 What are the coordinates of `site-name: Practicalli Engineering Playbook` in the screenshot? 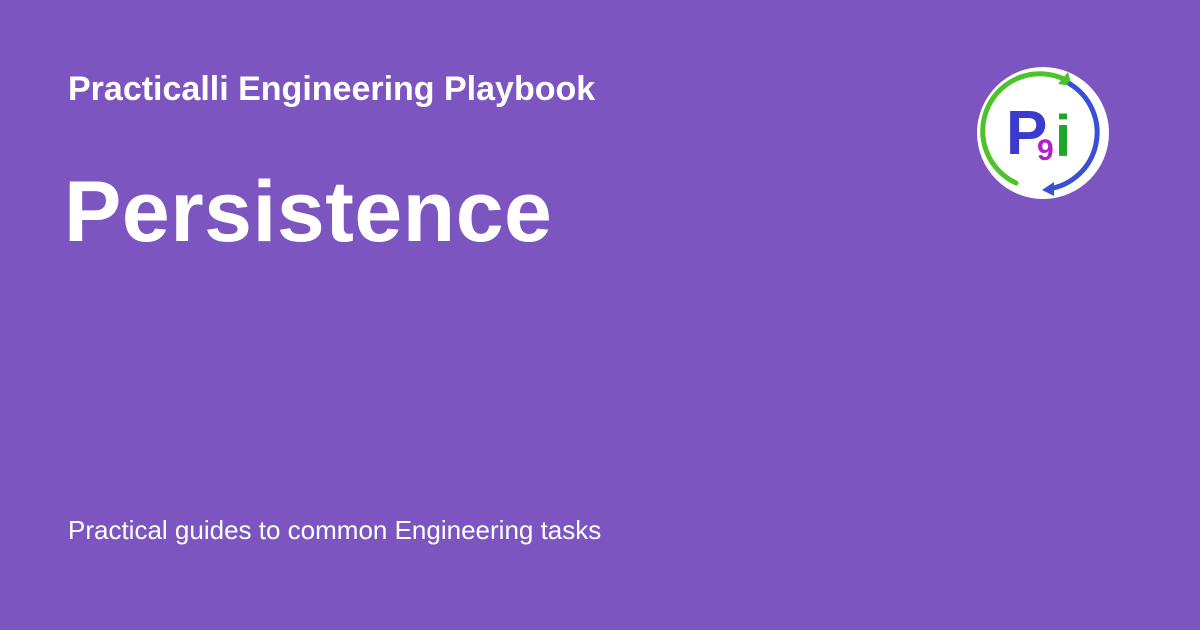 It's located at (332, 89).